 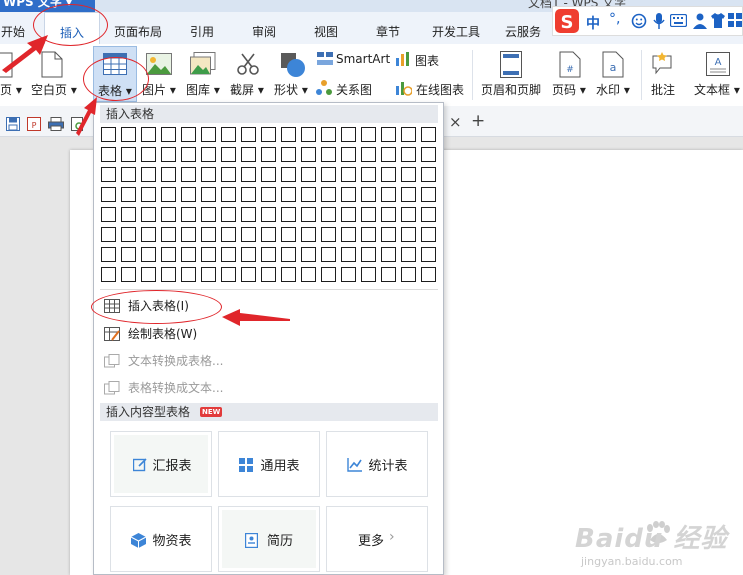 I want to click on annotation-arrow-insert-table, so click(x=256, y=317).